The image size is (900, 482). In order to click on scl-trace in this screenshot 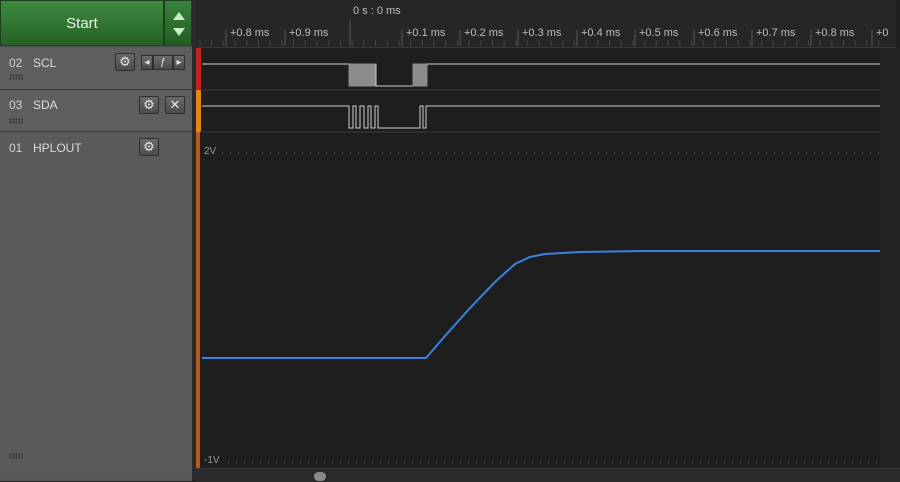, I will do `click(545, 75)`.